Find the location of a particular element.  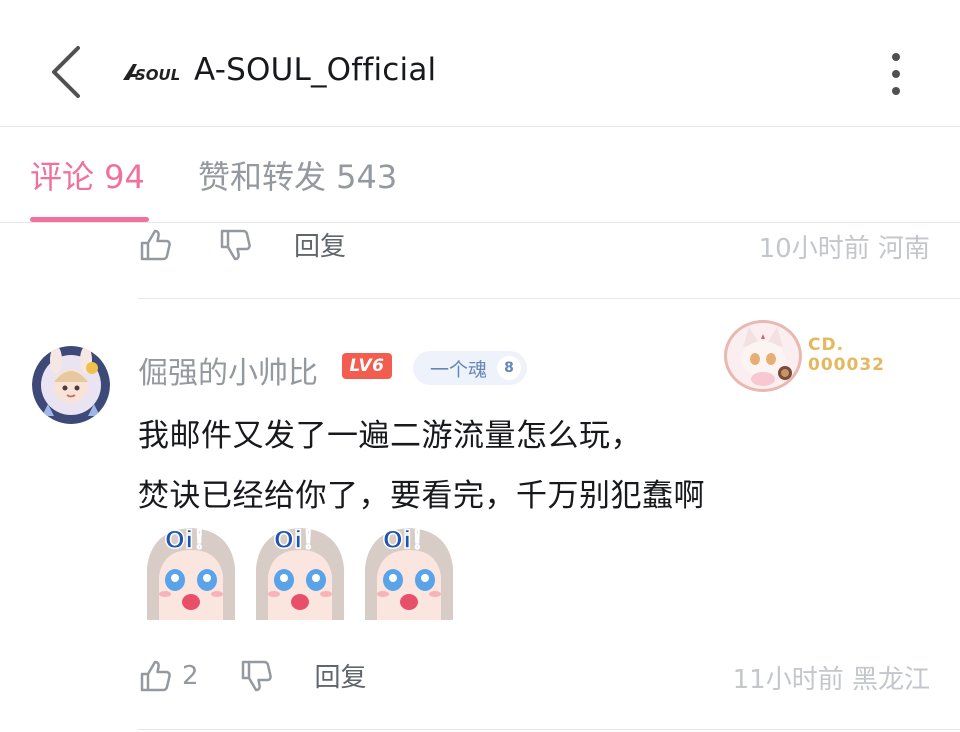

comment-meta: 11小时前 黑龙江 is located at coordinates (831, 677).